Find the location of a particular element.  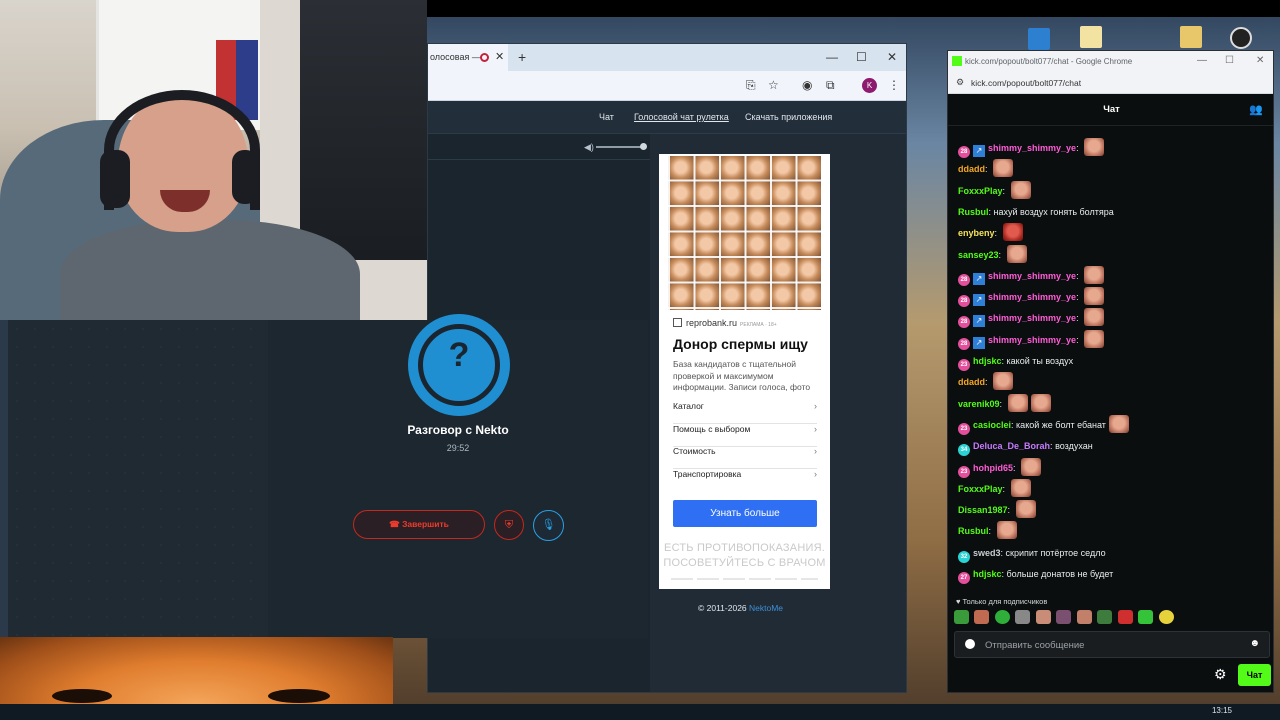

ad-link-price: Стоимость › is located at coordinates (745, 457).